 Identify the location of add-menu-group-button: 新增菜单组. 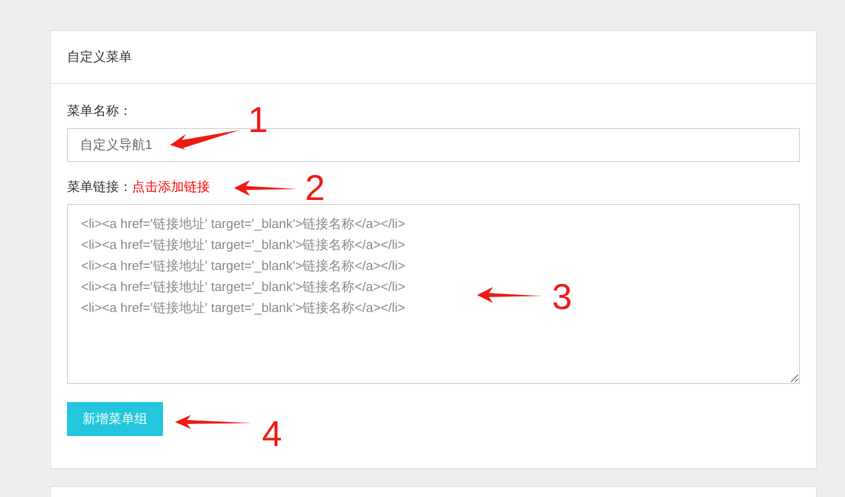
(115, 419).